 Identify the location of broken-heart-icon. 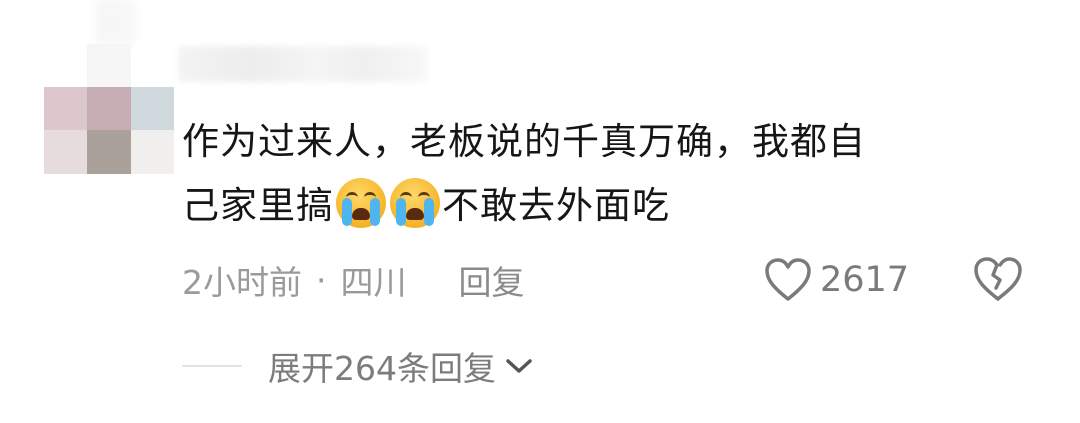
(998, 279).